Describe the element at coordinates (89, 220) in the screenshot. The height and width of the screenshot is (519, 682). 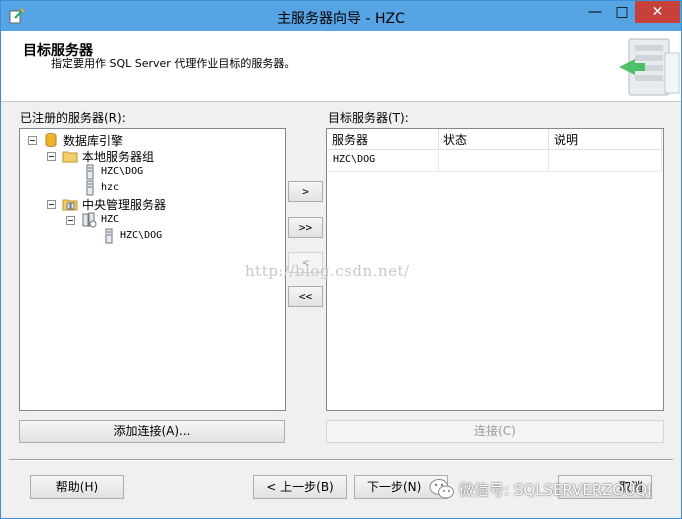
I see `server-group-icon` at that location.